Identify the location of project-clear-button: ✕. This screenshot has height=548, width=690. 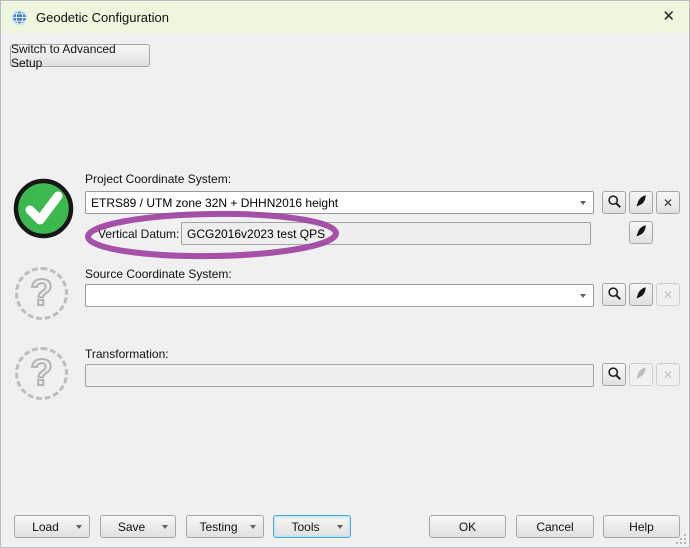
(668, 202).